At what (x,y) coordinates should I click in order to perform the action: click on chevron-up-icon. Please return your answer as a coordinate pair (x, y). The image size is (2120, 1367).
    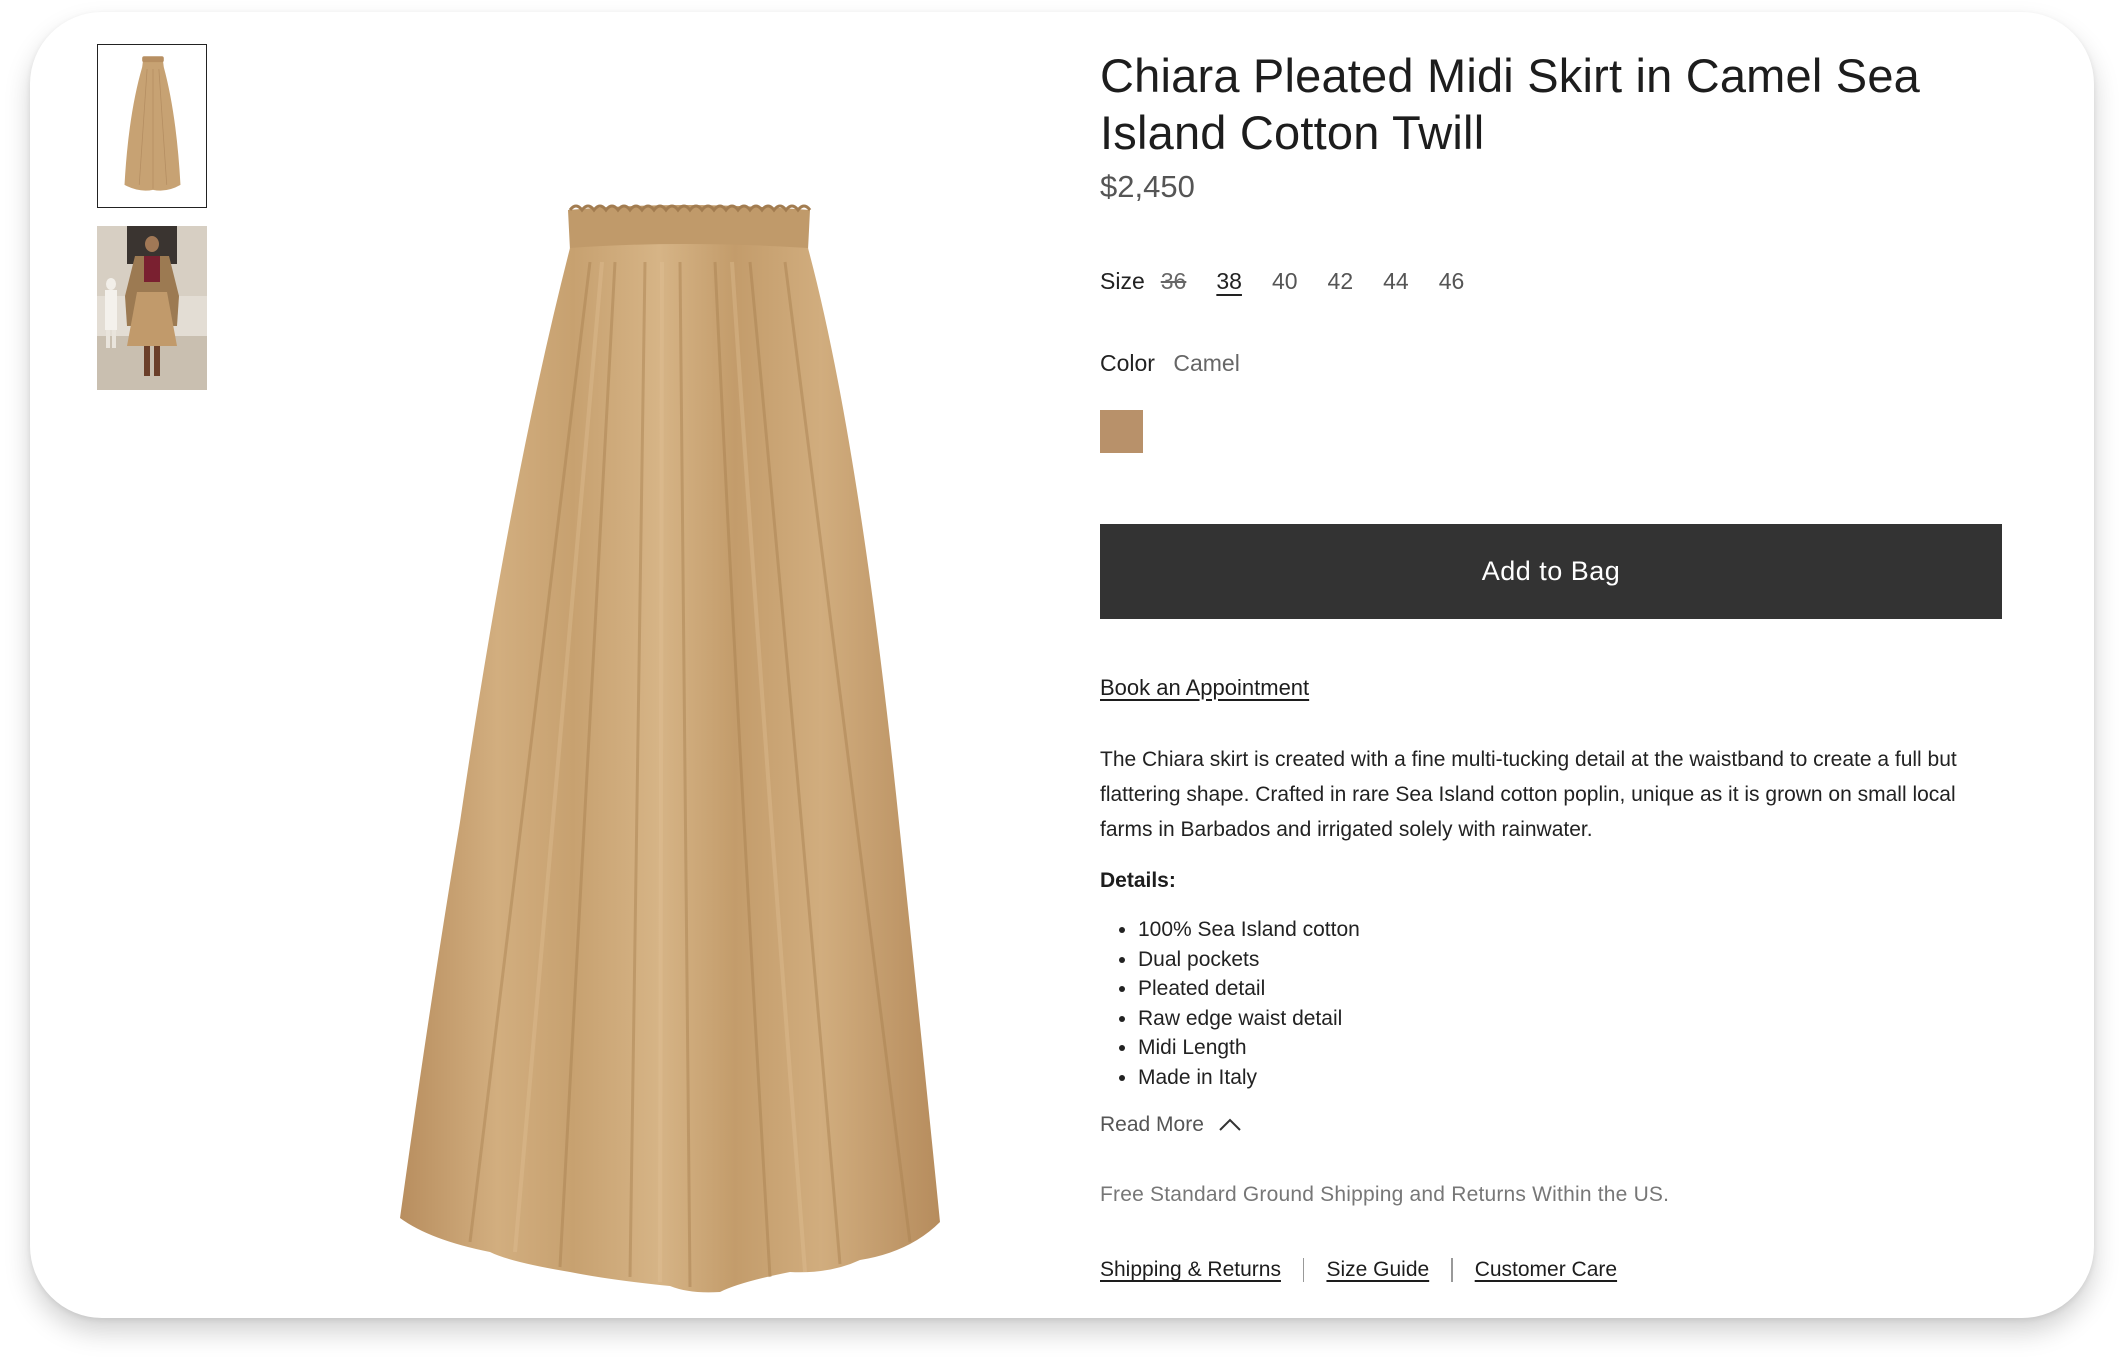
    Looking at the image, I should click on (1230, 1124).